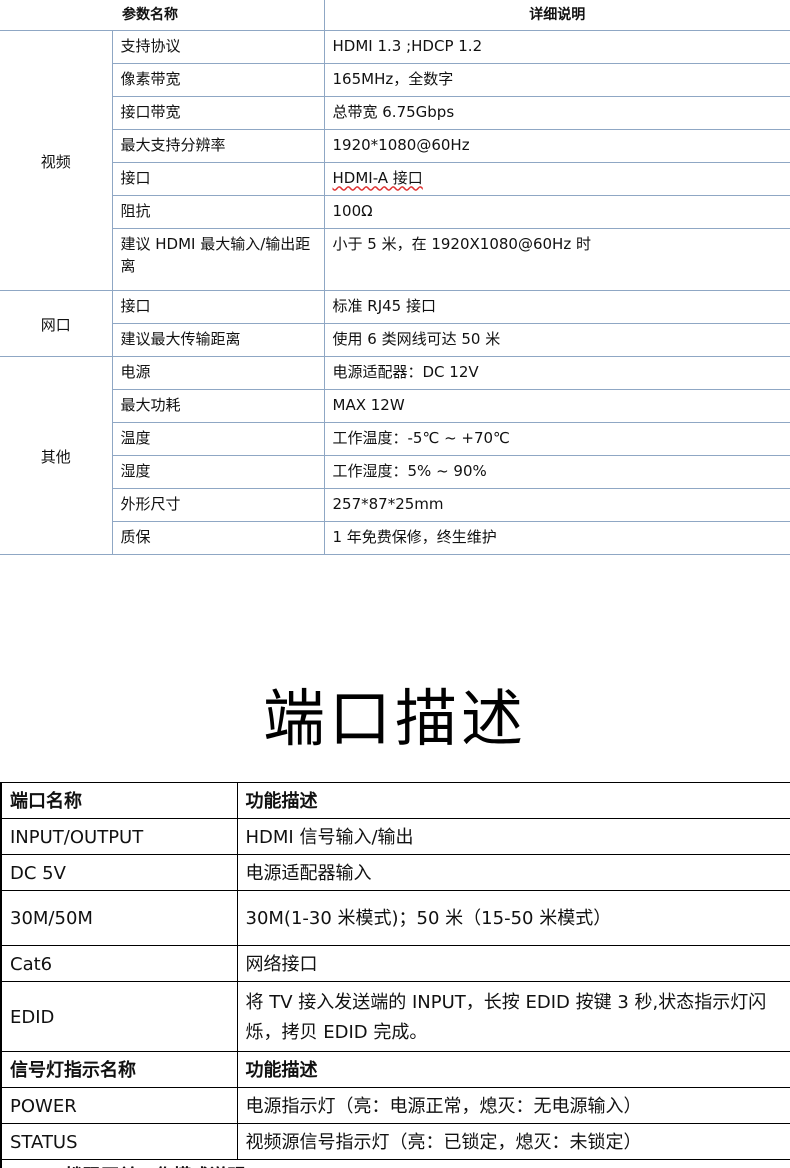 The width and height of the screenshot is (790, 1168). I want to click on spec-row: 建议最大传输距离 使用 6 类网线可达 50 米, so click(395, 339).